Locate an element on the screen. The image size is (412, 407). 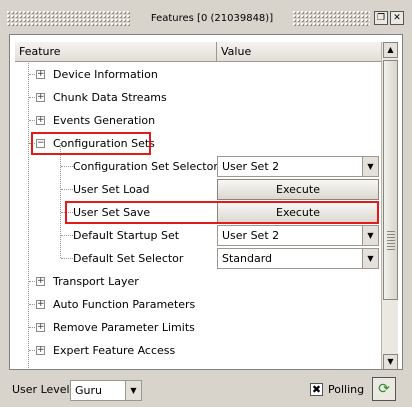
value-column-header: Value is located at coordinates (299, 52).